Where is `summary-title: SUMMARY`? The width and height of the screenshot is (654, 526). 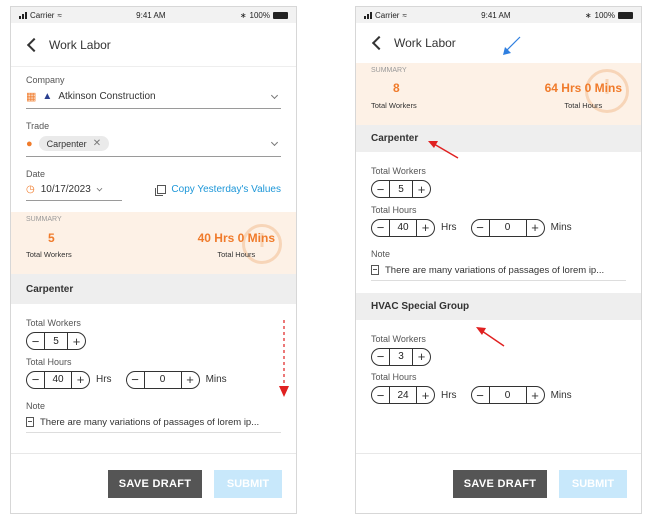 summary-title: SUMMARY is located at coordinates (44, 219).